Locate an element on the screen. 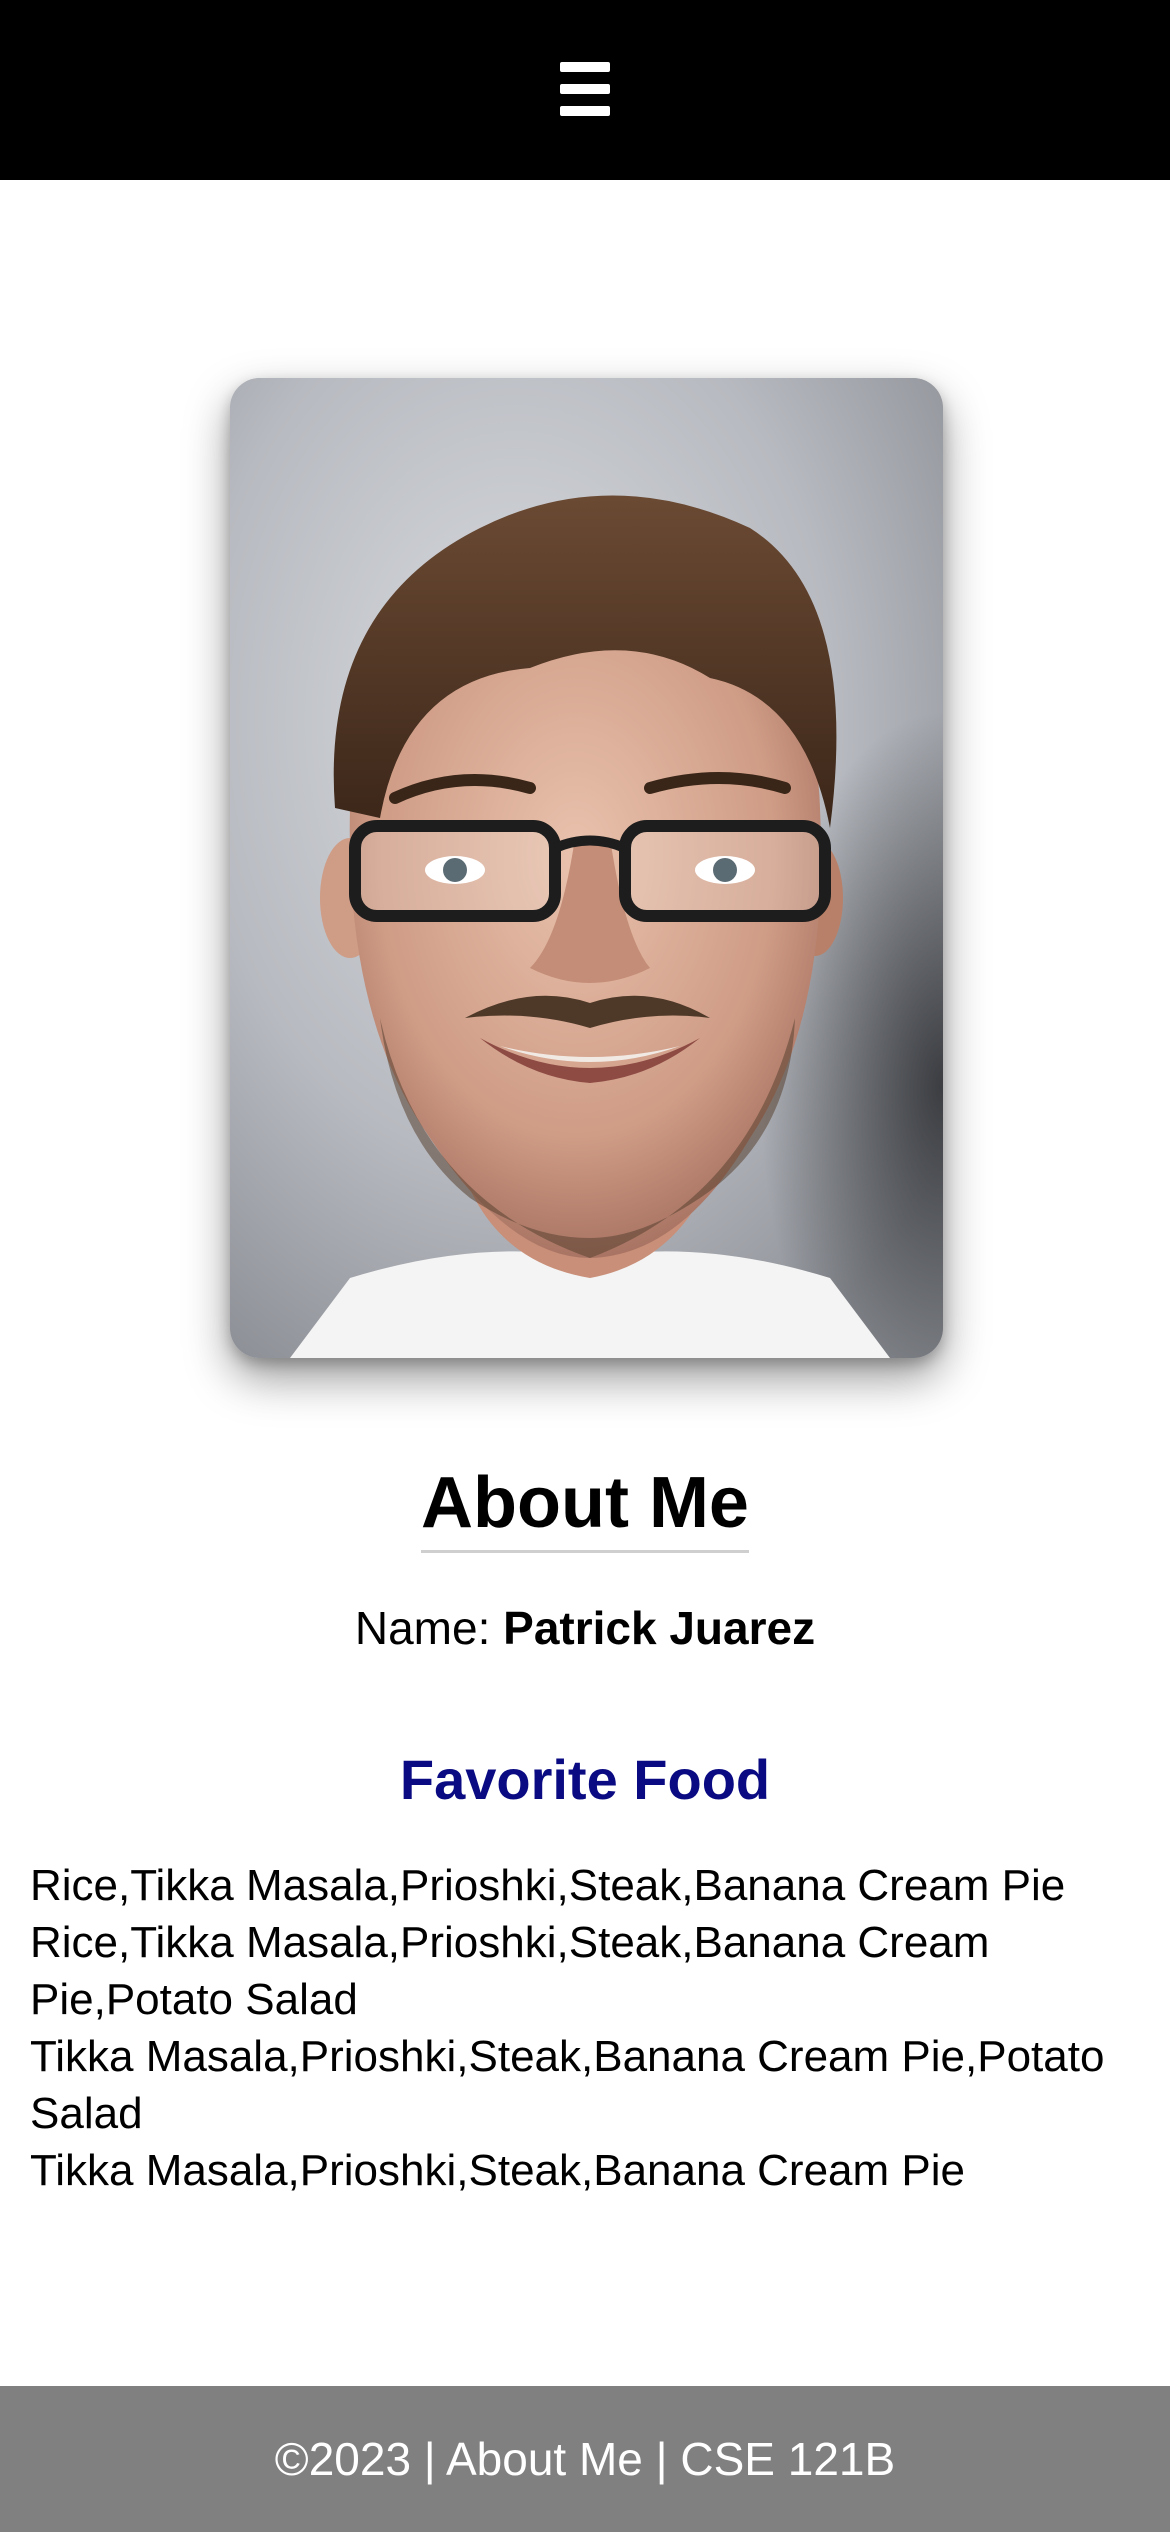  hamburger-menu-icon is located at coordinates (585, 67).